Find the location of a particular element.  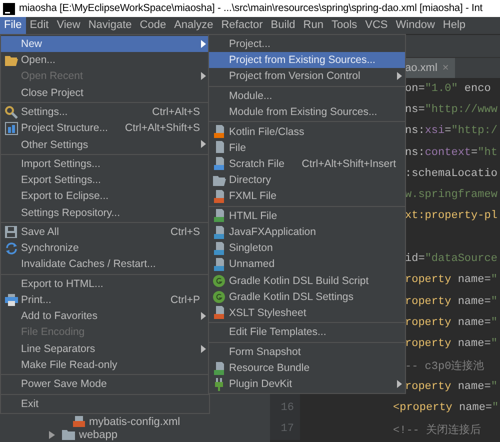

menu-item: HTML File is located at coordinates (307, 216).